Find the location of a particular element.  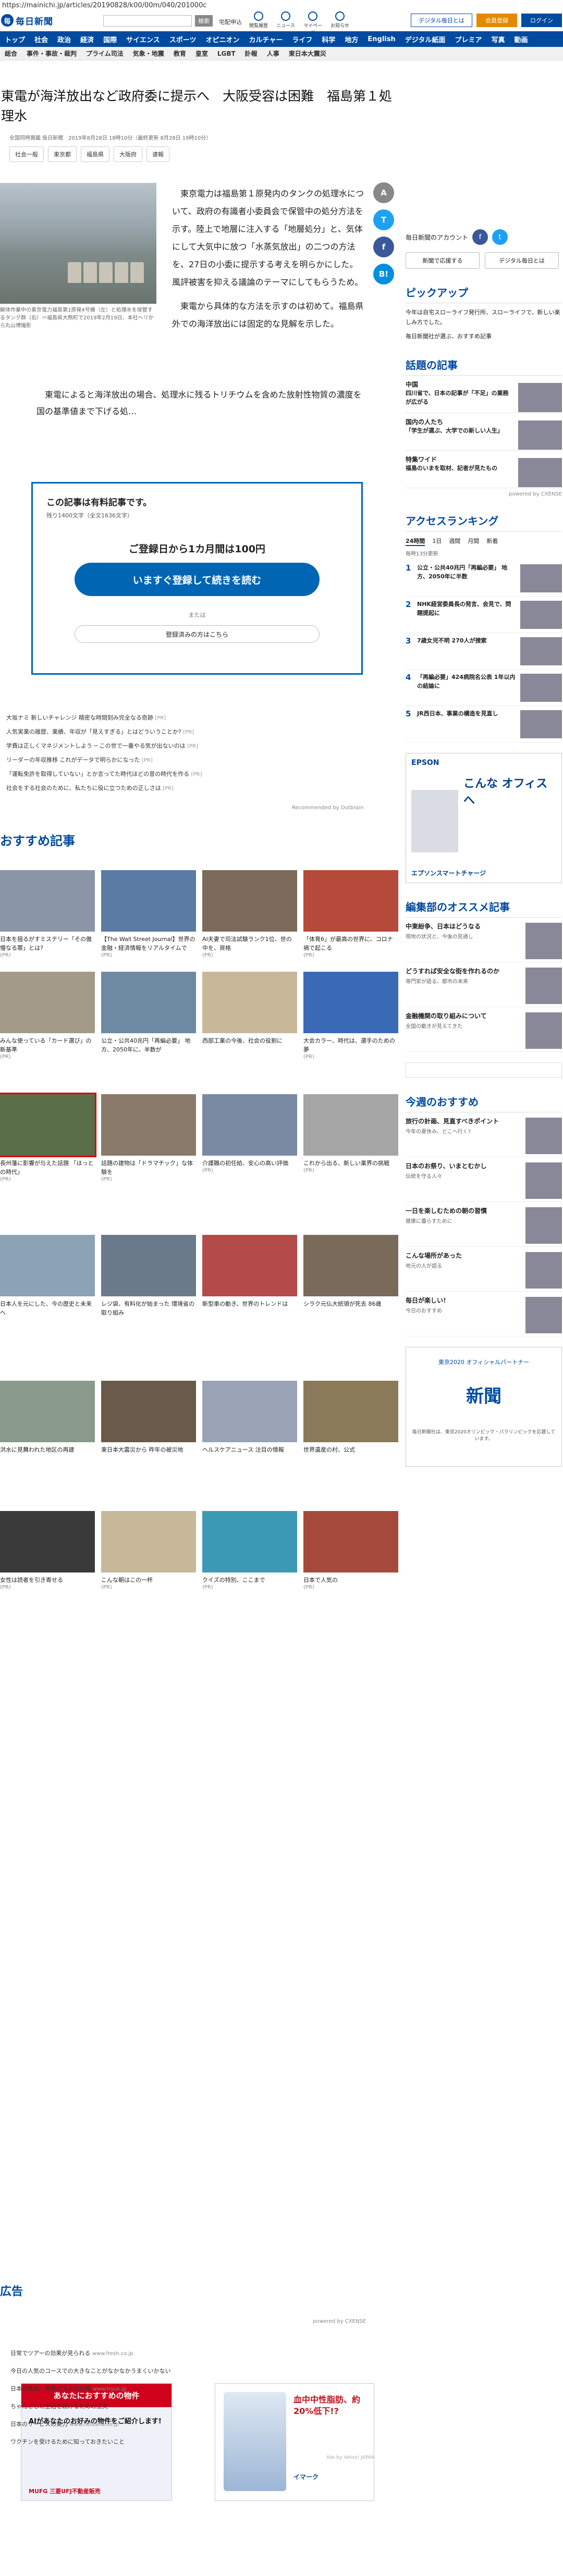

nav-item: オピニオン is located at coordinates (222, 39).